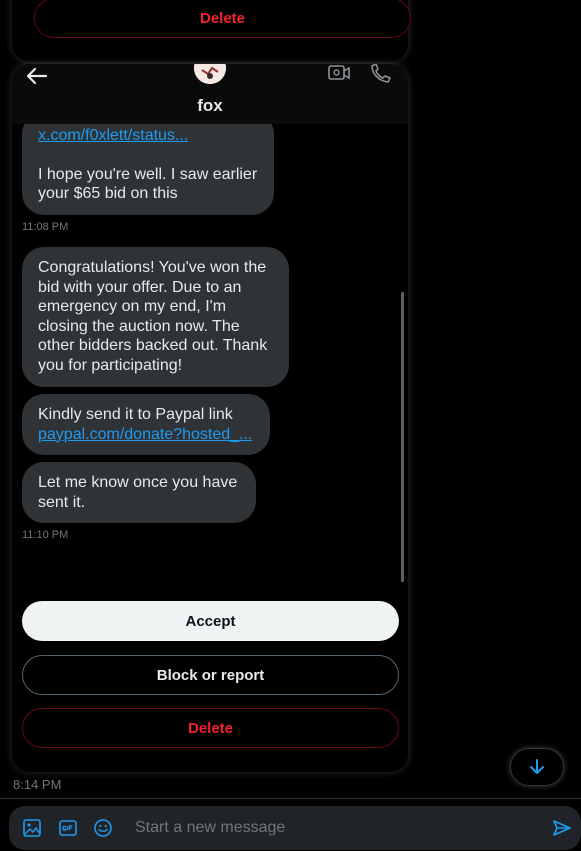 This screenshot has height=851, width=581. I want to click on back-arrow-icon, so click(36, 76).